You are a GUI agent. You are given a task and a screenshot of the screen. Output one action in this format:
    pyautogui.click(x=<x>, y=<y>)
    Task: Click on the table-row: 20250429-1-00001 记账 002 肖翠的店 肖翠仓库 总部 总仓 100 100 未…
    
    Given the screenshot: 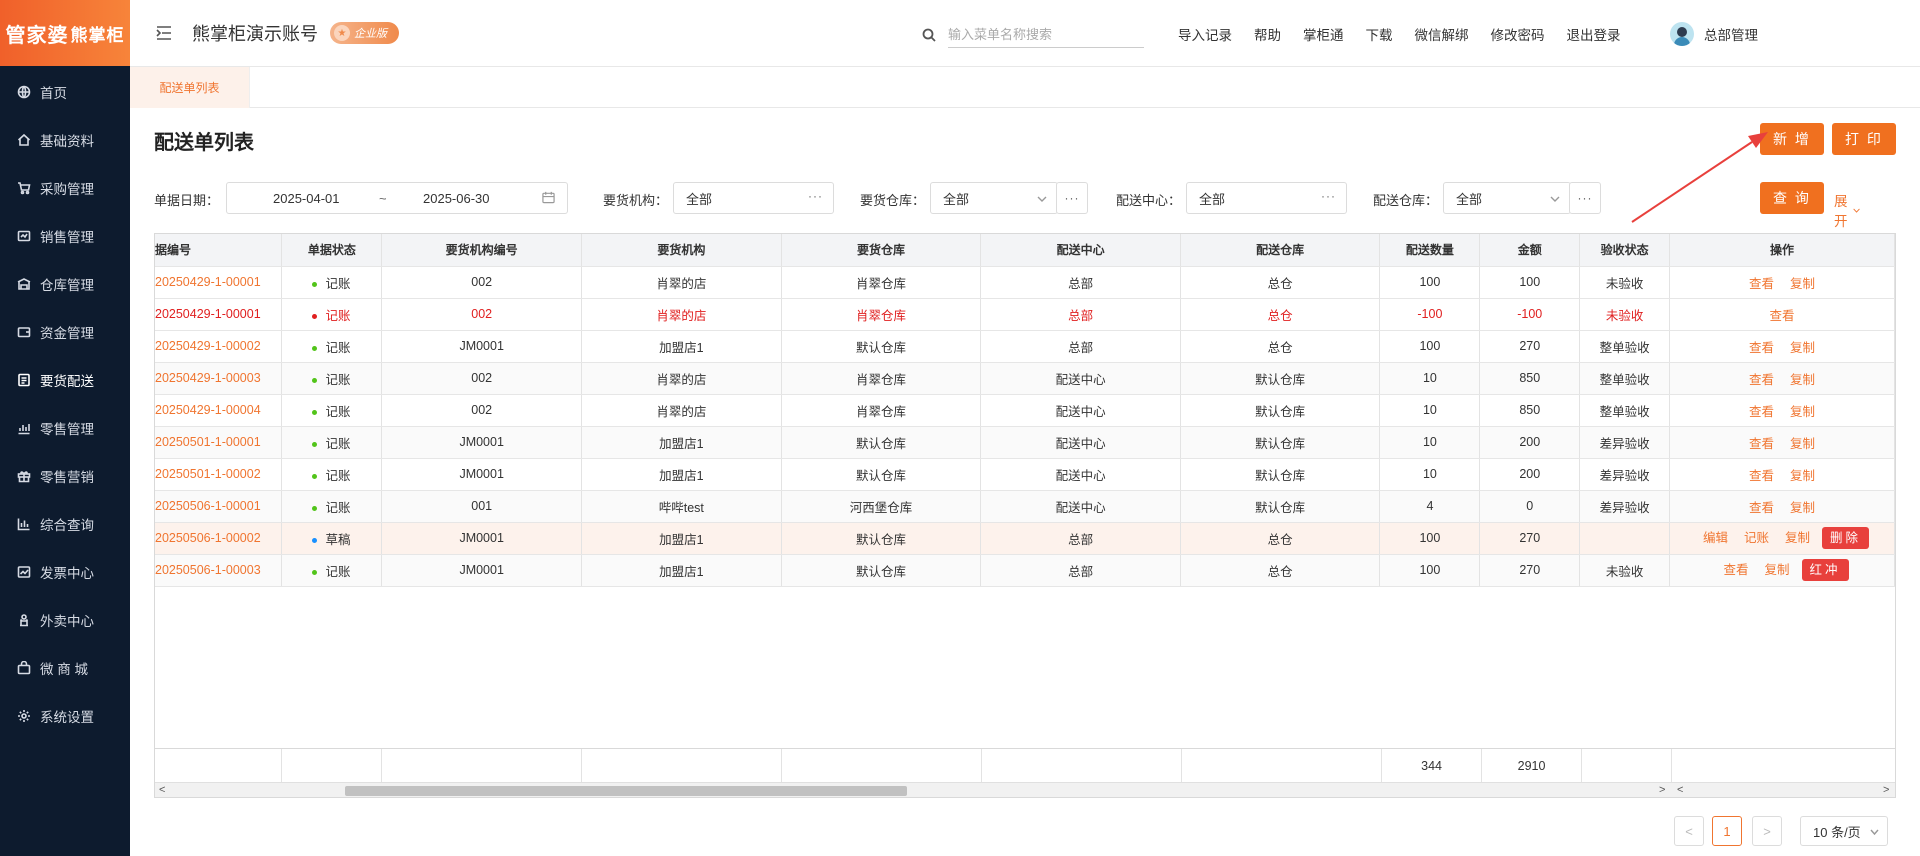 What is the action you would take?
    pyautogui.click(x=1025, y=282)
    